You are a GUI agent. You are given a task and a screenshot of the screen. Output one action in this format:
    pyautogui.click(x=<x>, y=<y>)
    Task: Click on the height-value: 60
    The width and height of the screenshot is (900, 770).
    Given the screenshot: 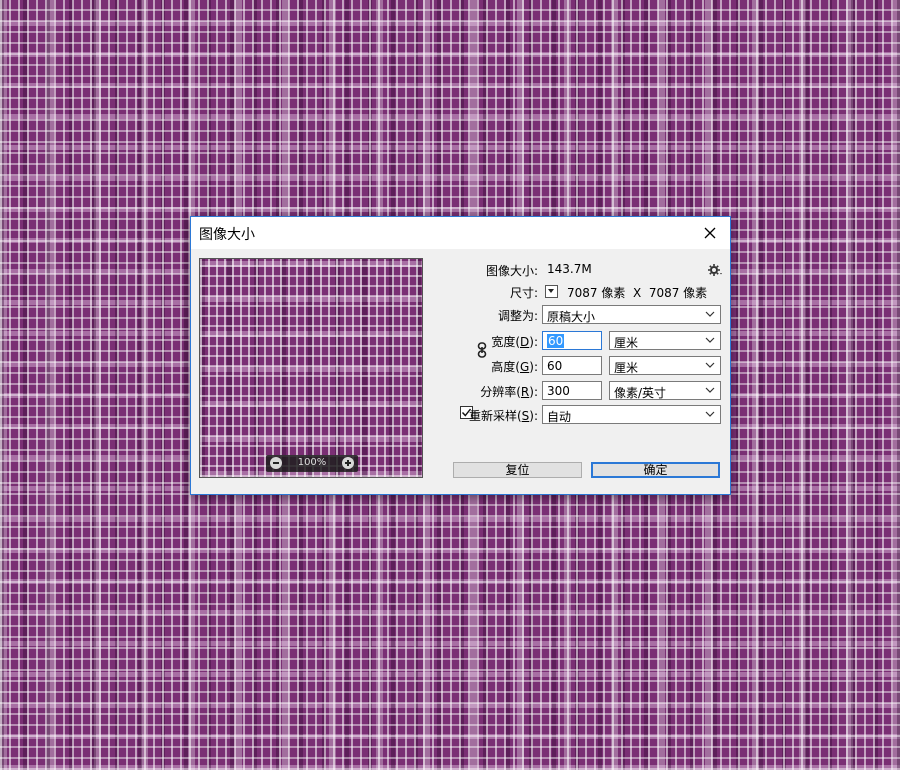 What is the action you would take?
    pyautogui.click(x=555, y=366)
    